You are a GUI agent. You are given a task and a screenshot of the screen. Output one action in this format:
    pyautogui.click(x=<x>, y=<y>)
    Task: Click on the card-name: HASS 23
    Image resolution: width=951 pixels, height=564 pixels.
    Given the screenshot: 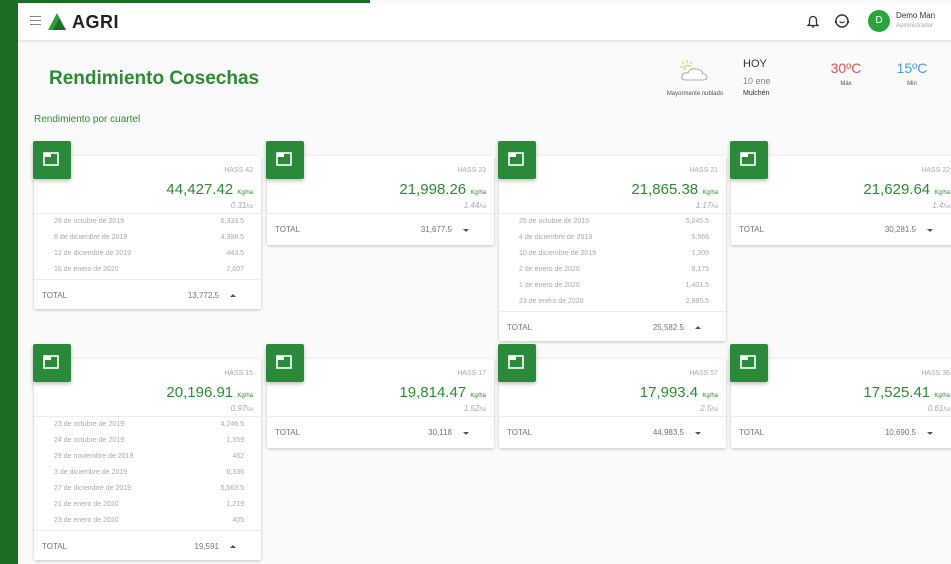 What is the action you would take?
    pyautogui.click(x=471, y=170)
    